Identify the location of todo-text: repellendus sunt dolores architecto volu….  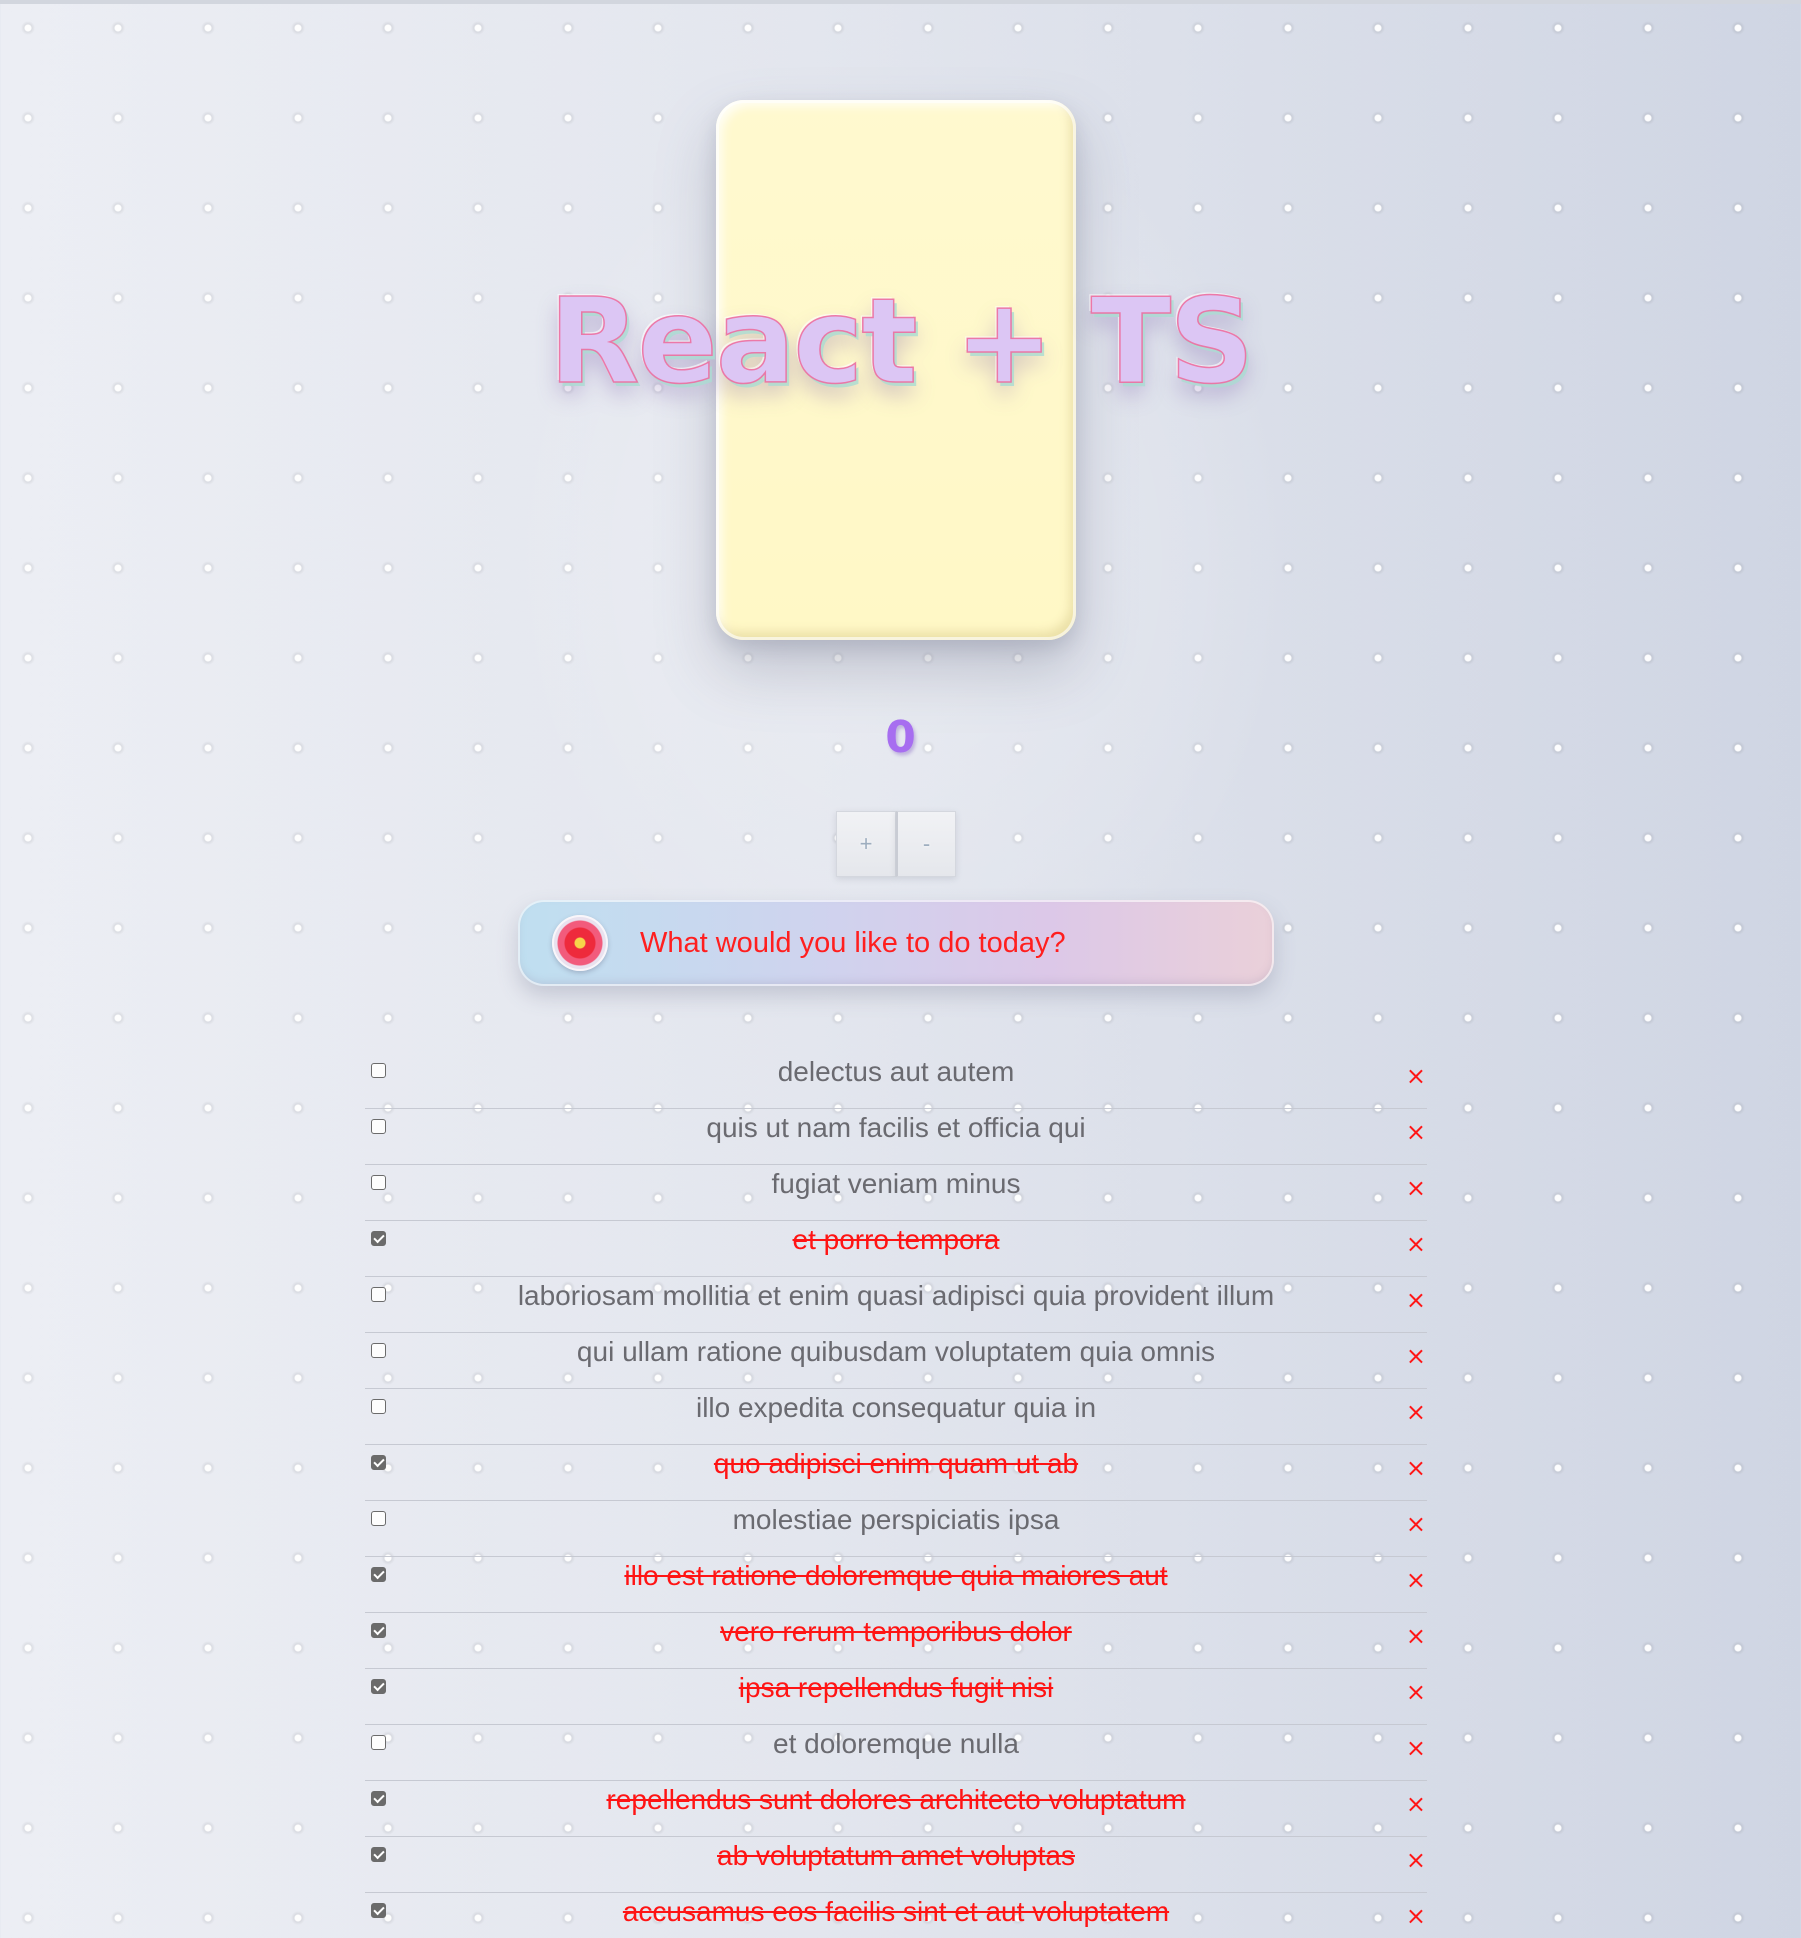
(896, 1799).